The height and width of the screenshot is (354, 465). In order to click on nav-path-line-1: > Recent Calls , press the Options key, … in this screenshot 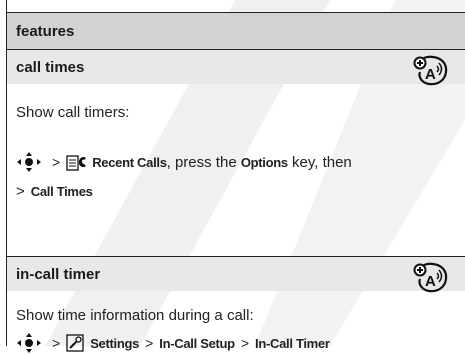, I will do `click(184, 162)`.